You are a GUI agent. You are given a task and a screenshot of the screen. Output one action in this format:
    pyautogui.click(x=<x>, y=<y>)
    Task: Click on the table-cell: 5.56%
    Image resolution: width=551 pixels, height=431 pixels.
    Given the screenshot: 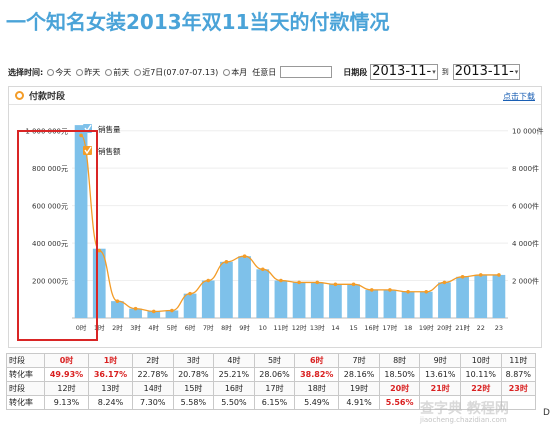 What is the action you would take?
    pyautogui.click(x=399, y=402)
    